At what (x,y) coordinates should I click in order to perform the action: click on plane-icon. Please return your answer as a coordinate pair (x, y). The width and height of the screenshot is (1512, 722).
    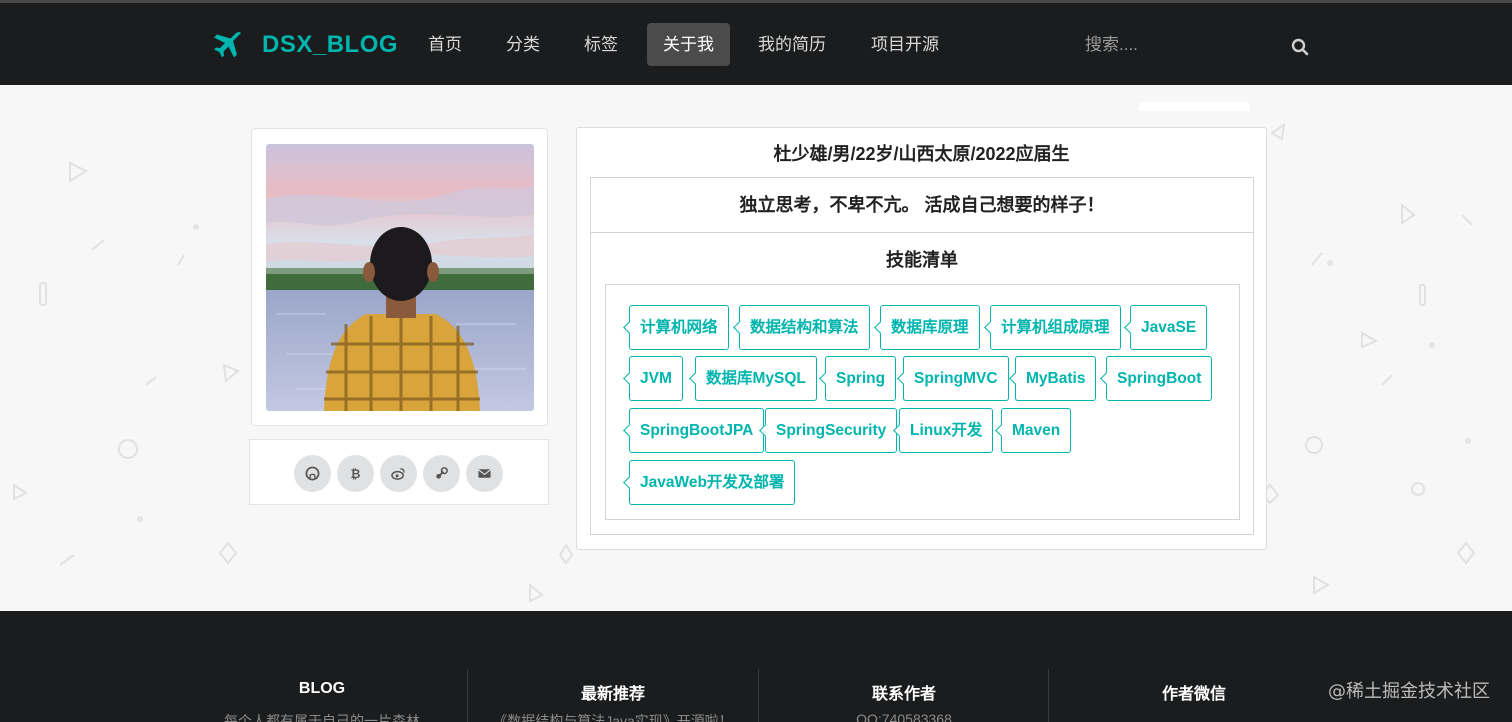
    Looking at the image, I should click on (227, 45).